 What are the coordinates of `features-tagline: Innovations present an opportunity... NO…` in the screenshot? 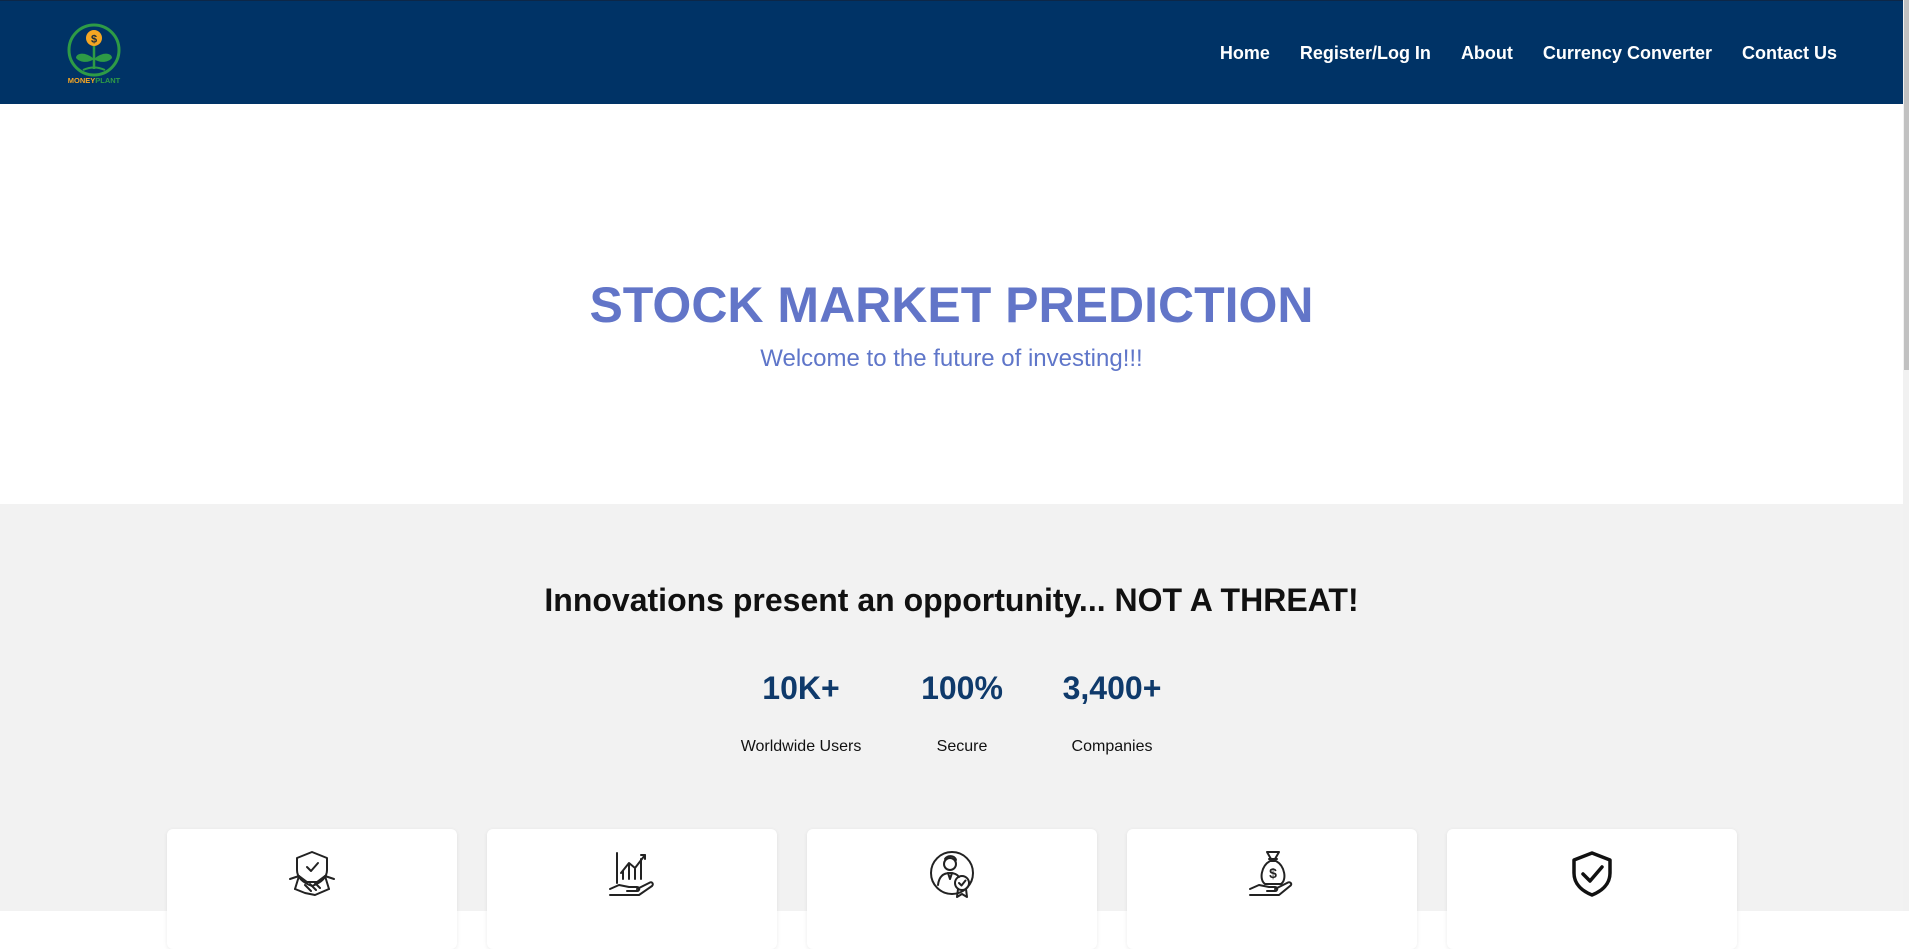 It's located at (951, 600).